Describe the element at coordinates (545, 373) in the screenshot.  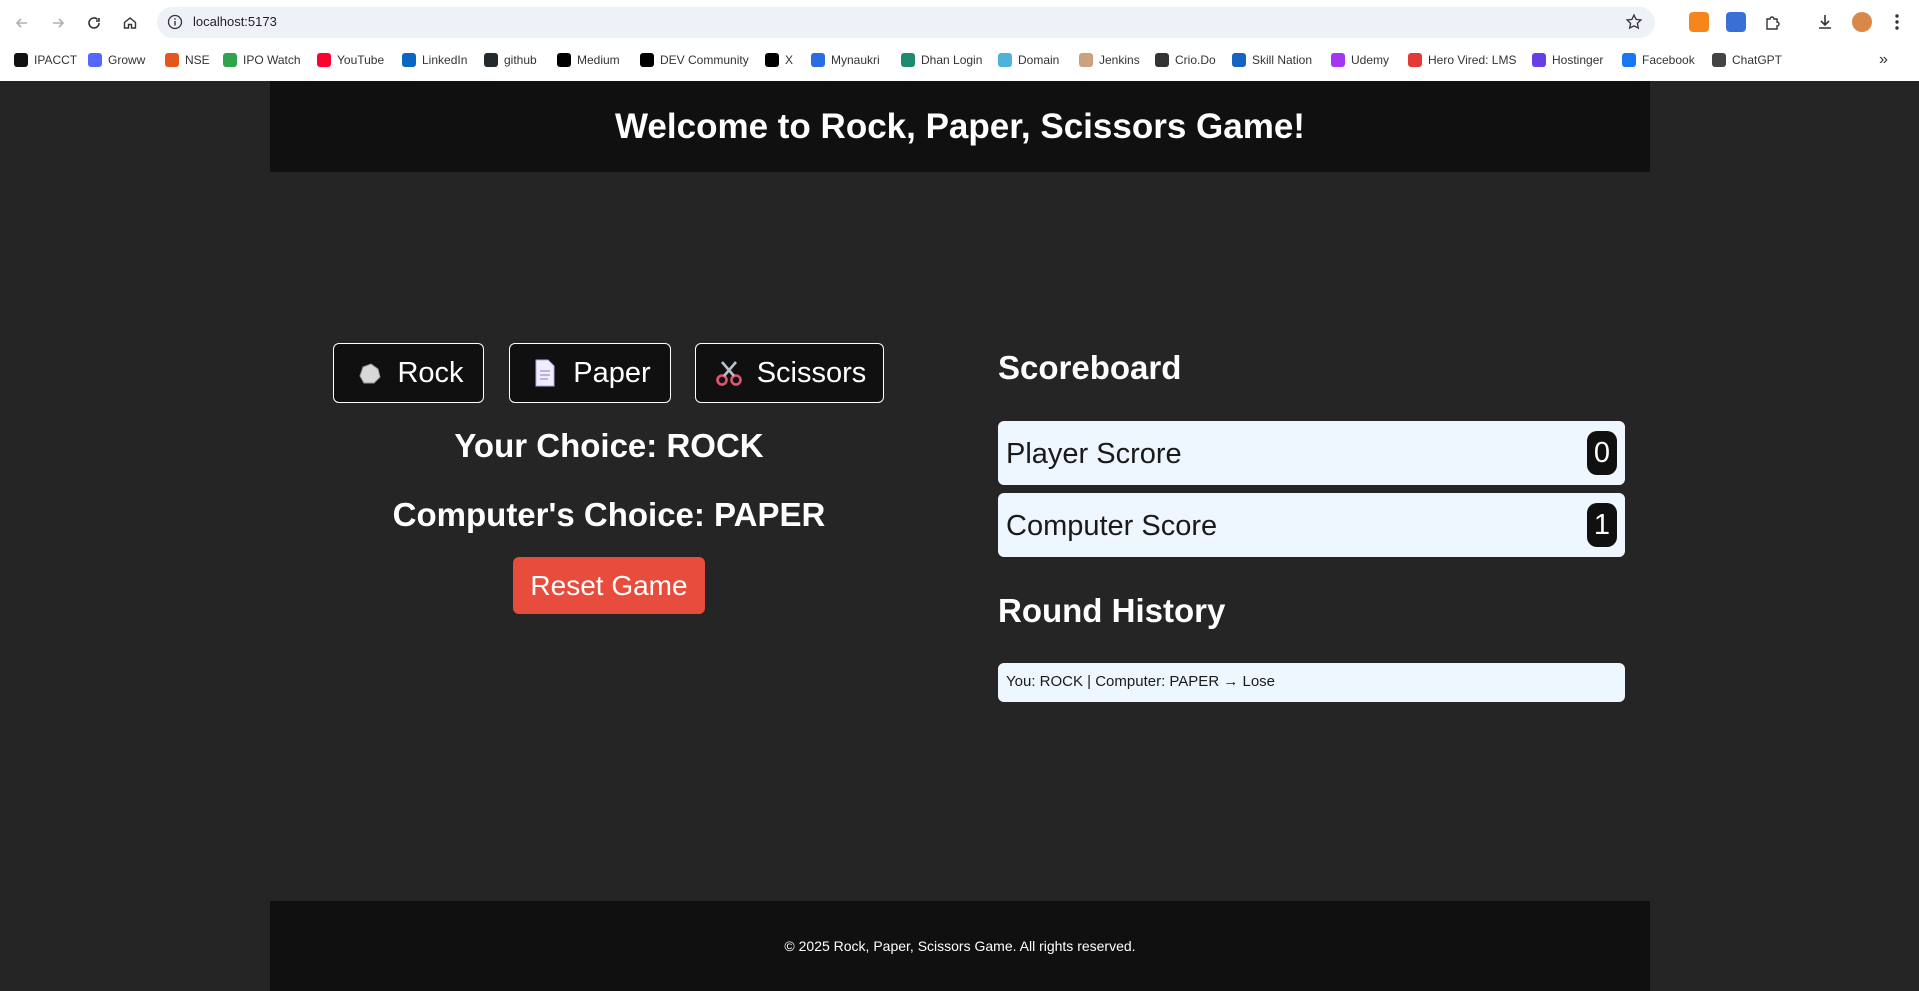
I see `paper-icon` at that location.